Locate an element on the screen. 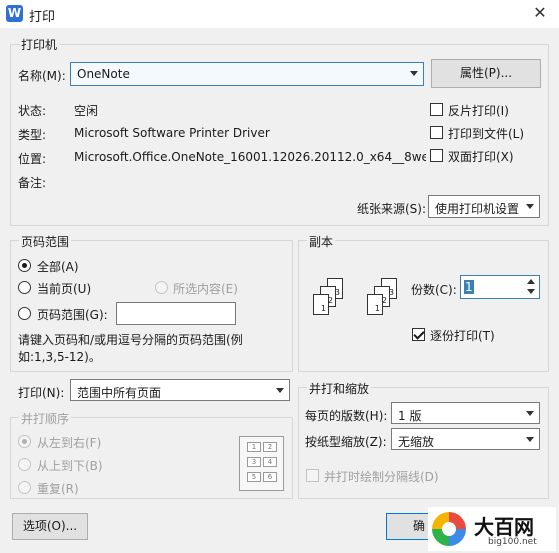 This screenshot has height=553, width=559. preview-cell: 2 is located at coordinates (270, 447).